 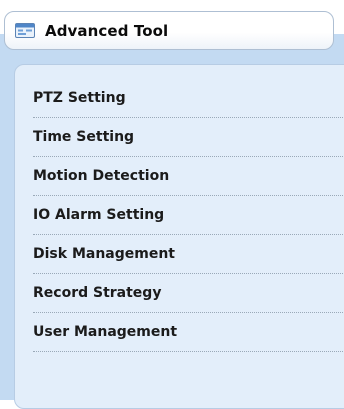 What do you see at coordinates (107, 30) in the screenshot?
I see `panel-title: Advanced Tool` at bounding box center [107, 30].